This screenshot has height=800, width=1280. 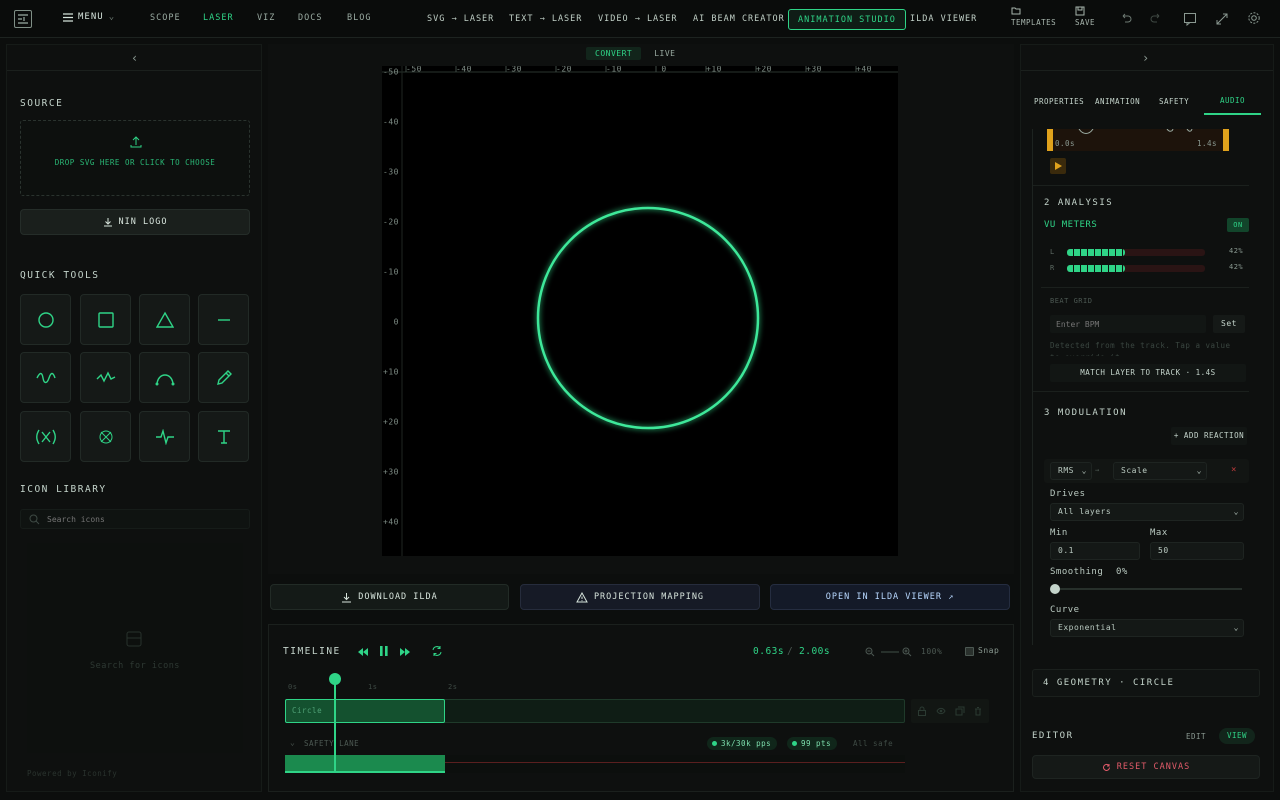 I want to click on nav-link-scope: SCOPE, so click(x=165, y=18).